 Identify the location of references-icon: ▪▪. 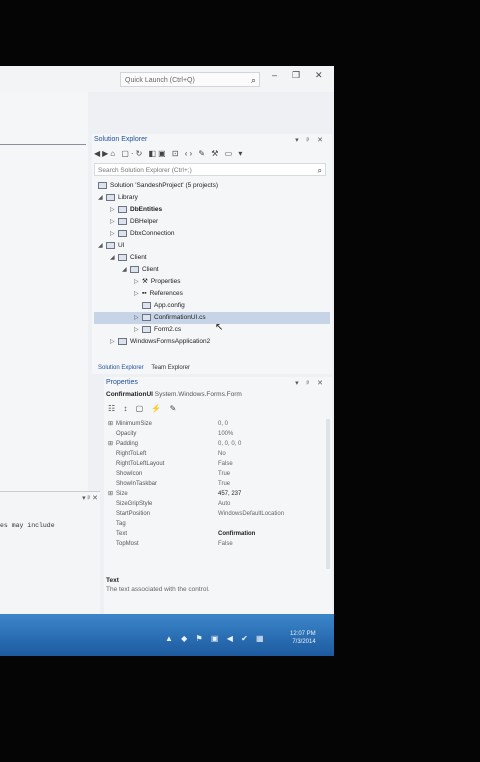
(144, 293).